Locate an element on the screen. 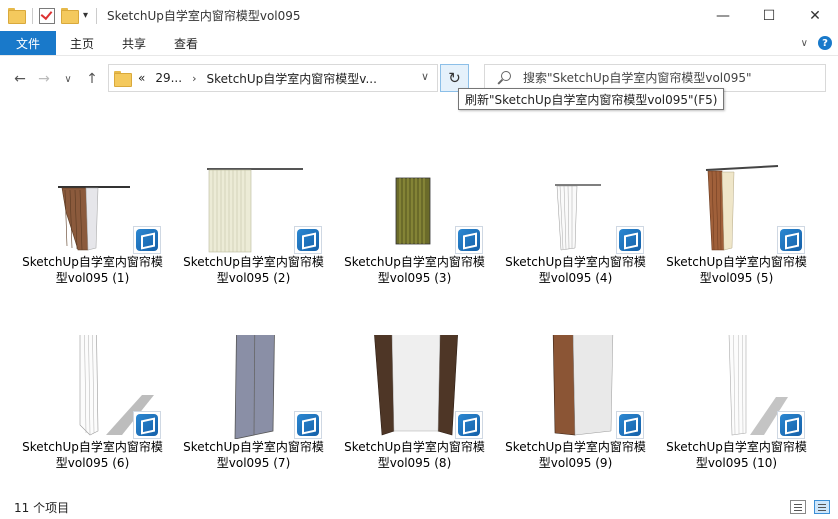 Image resolution: width=838 pixels, height=519 pixels. file-name-line: 型vol095 (9) is located at coordinates (575, 463).